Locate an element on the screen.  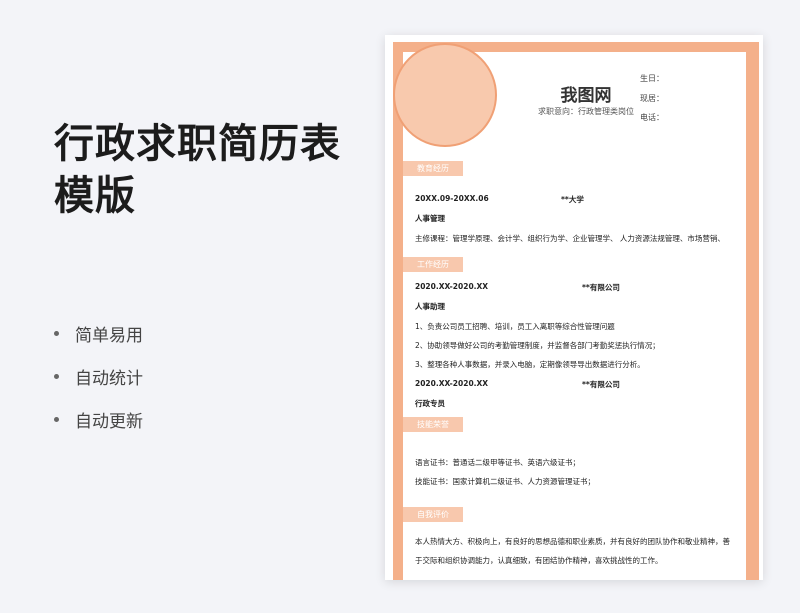
job2-title: 行政专员 is located at coordinates (430, 403).